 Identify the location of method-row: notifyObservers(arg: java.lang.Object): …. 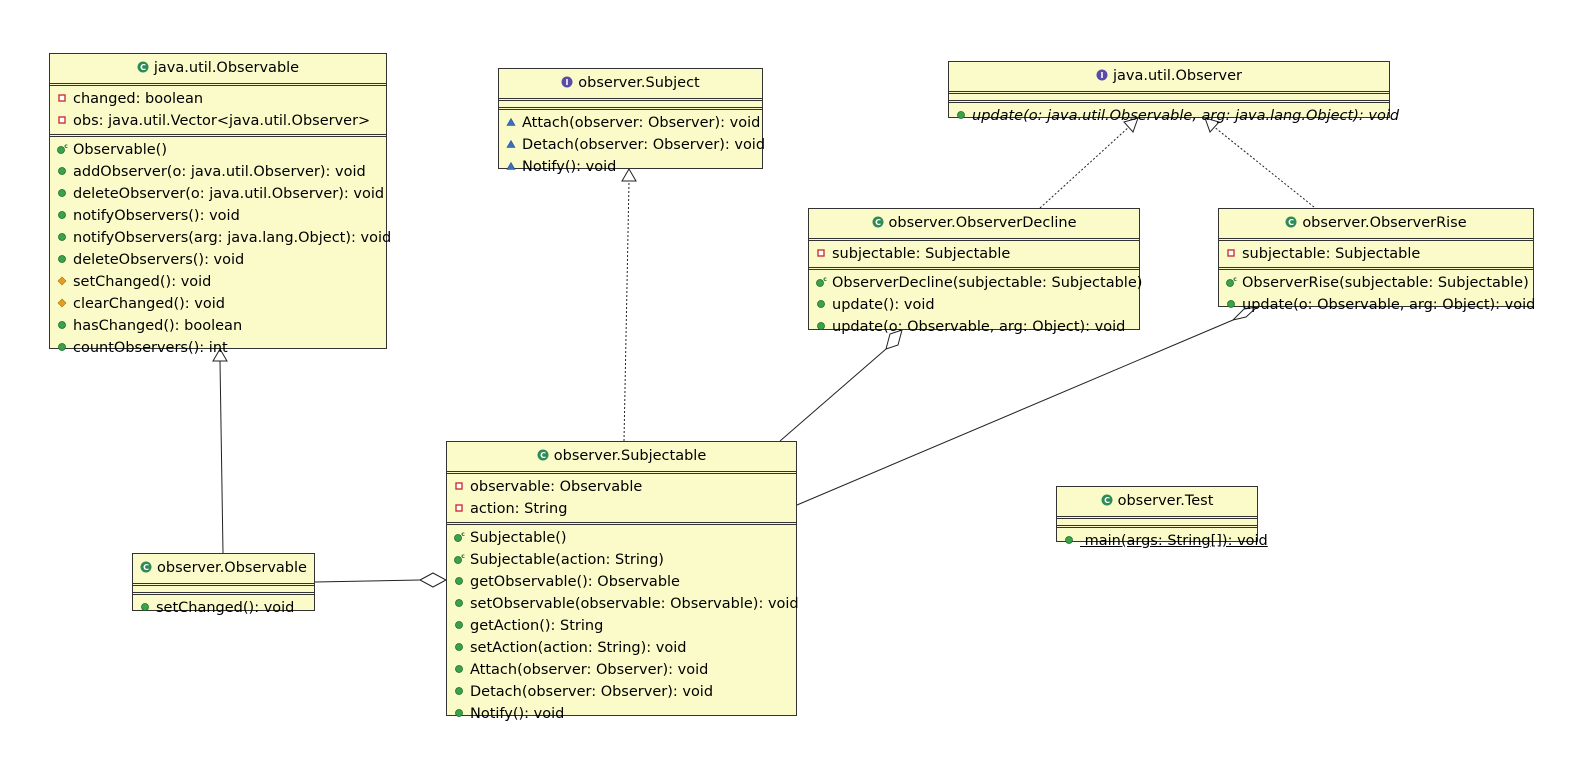
(223, 238).